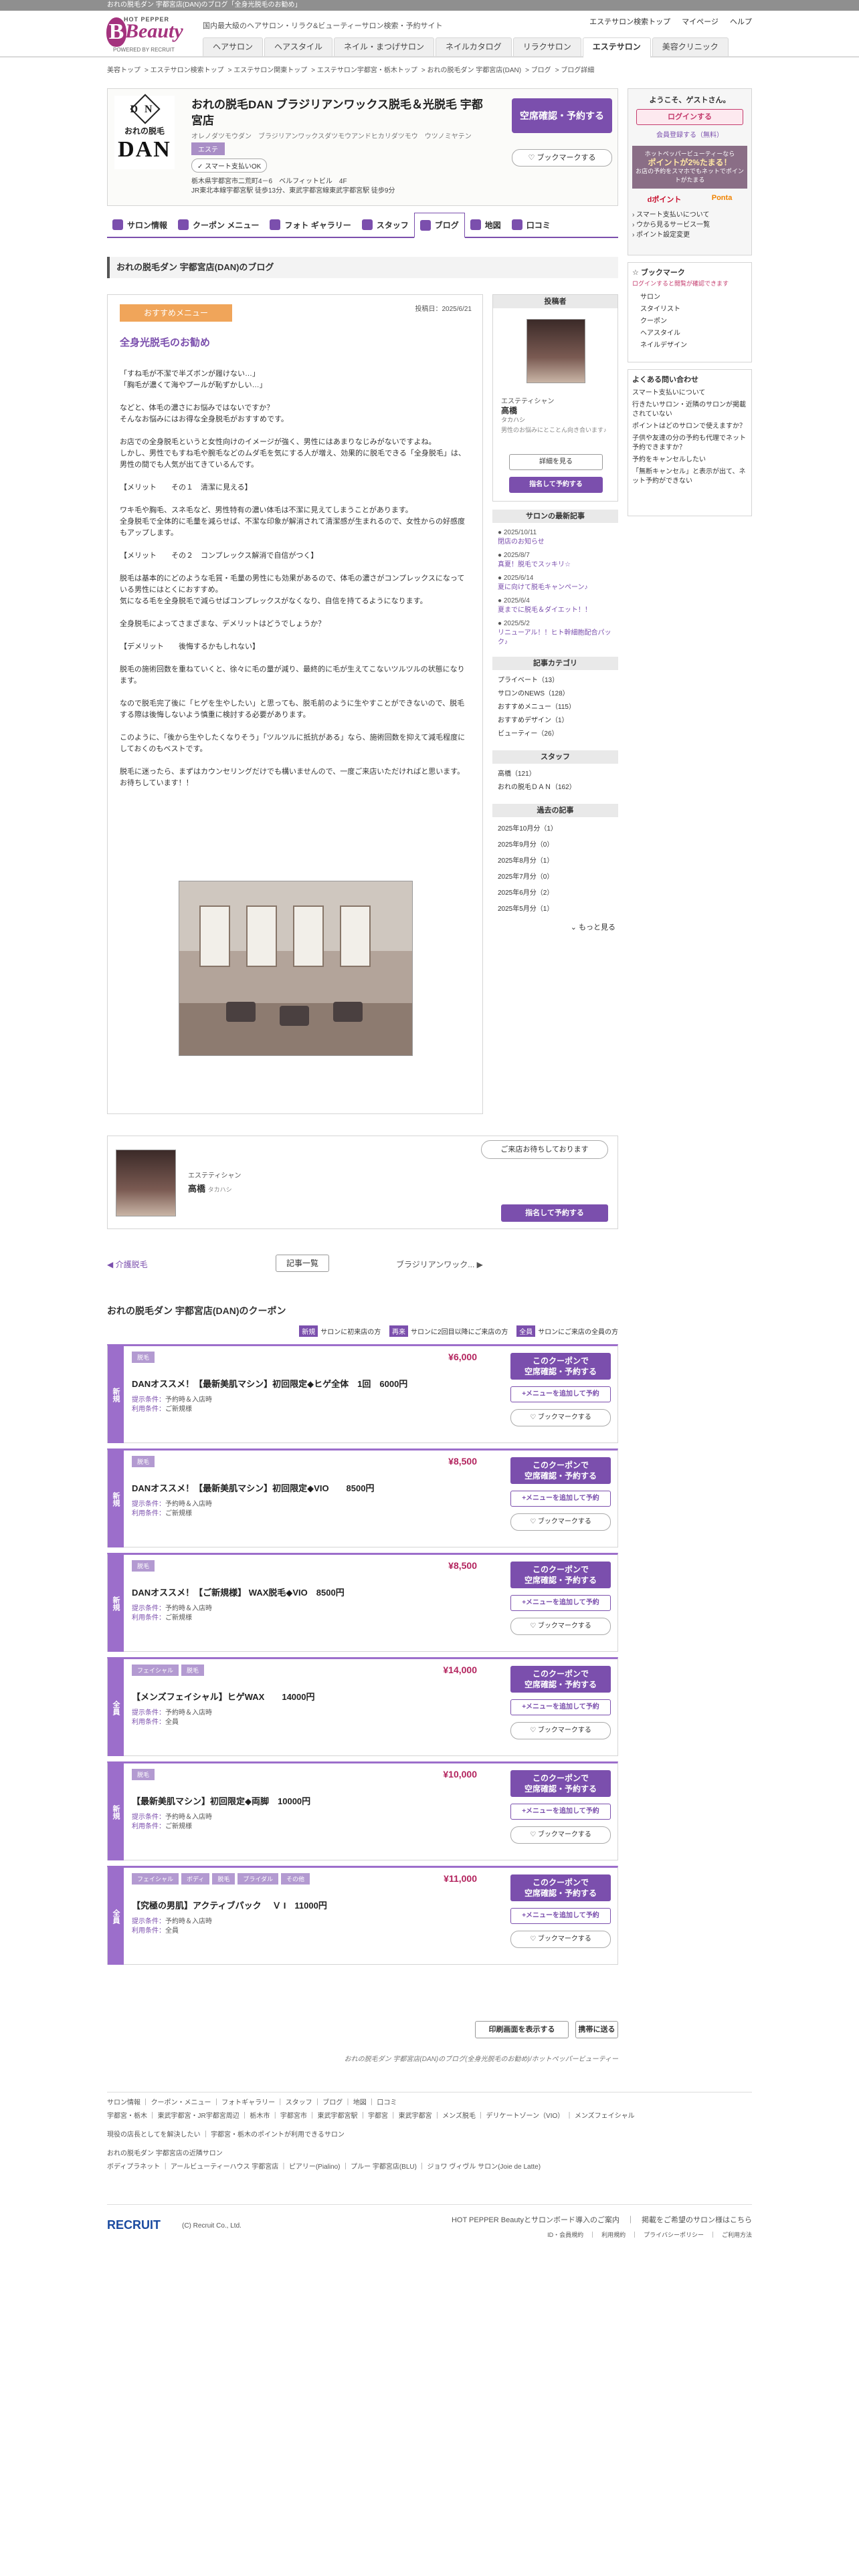 This screenshot has width=859, height=2576. Describe the element at coordinates (555, 909) in the screenshot. I see `archive-link: 2025年5月分（1）` at that location.